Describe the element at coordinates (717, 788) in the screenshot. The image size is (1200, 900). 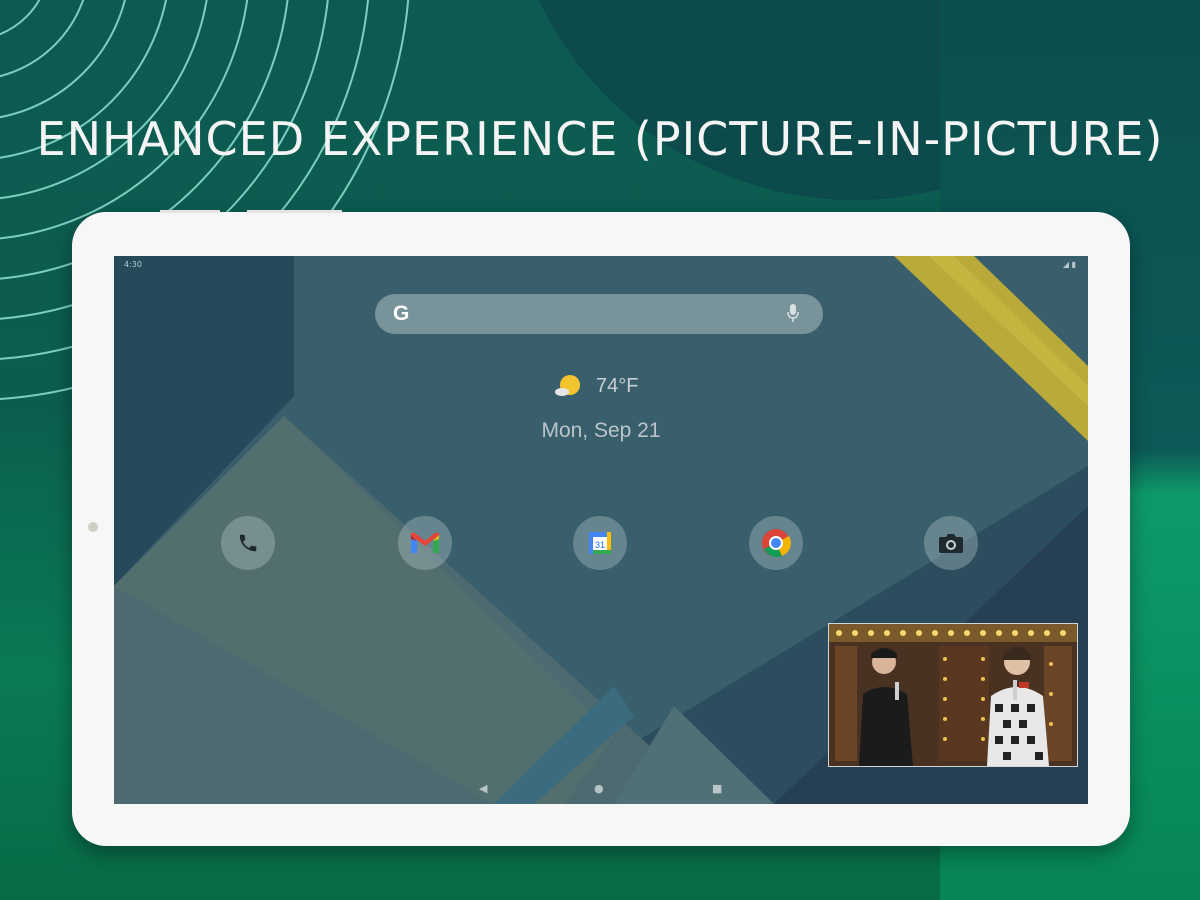
I see `nav-recents-button: ■` at that location.